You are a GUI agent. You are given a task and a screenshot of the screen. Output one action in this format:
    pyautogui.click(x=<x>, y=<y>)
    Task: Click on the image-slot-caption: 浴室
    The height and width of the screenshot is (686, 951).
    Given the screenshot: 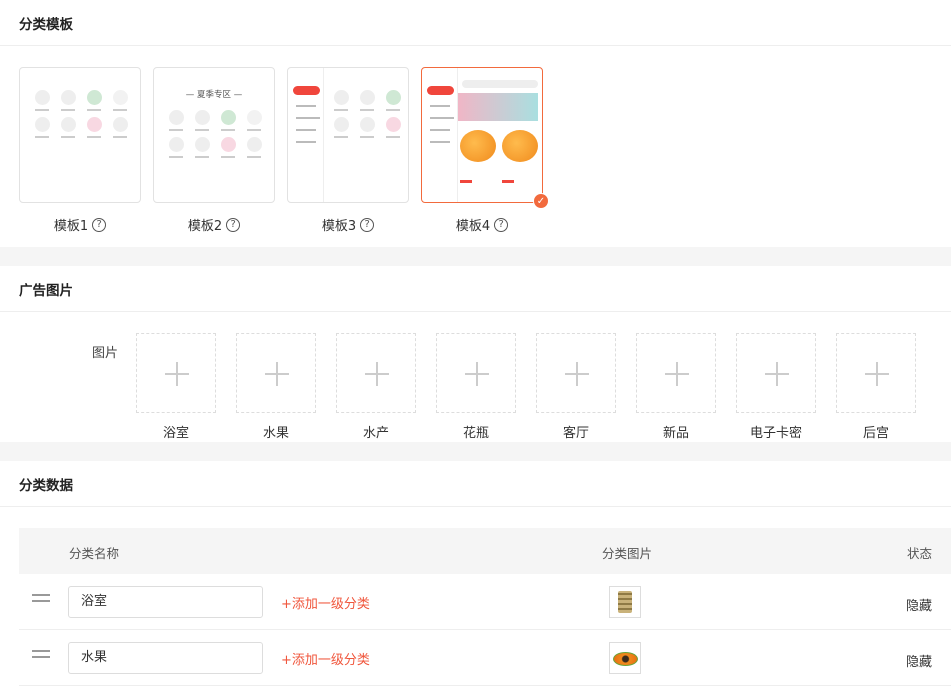 What is the action you would take?
    pyautogui.click(x=175, y=433)
    